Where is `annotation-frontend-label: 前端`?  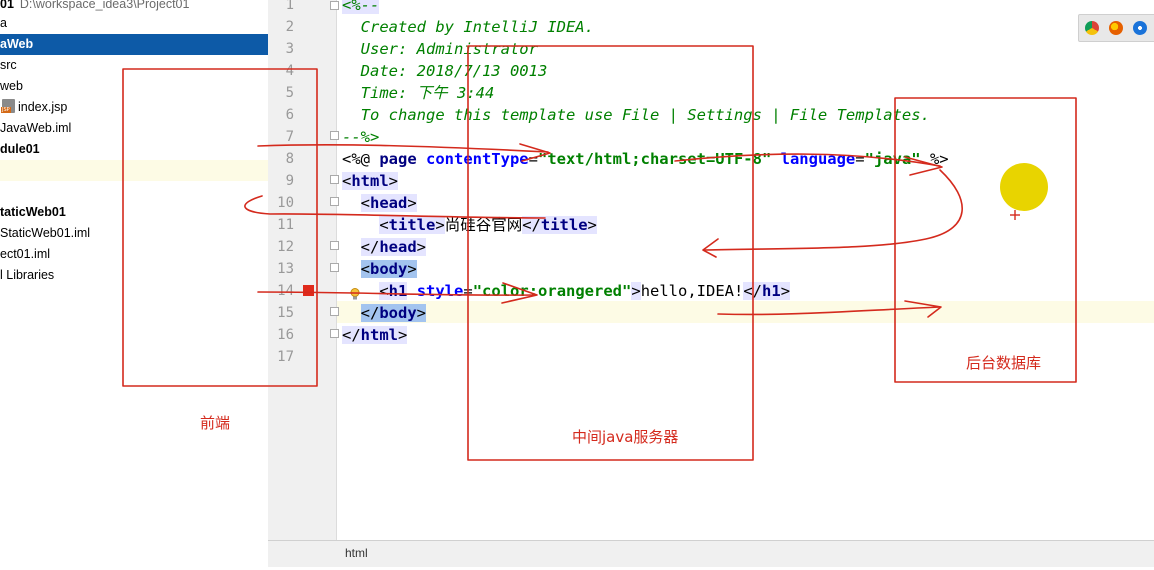
annotation-frontend-label: 前端 is located at coordinates (215, 423).